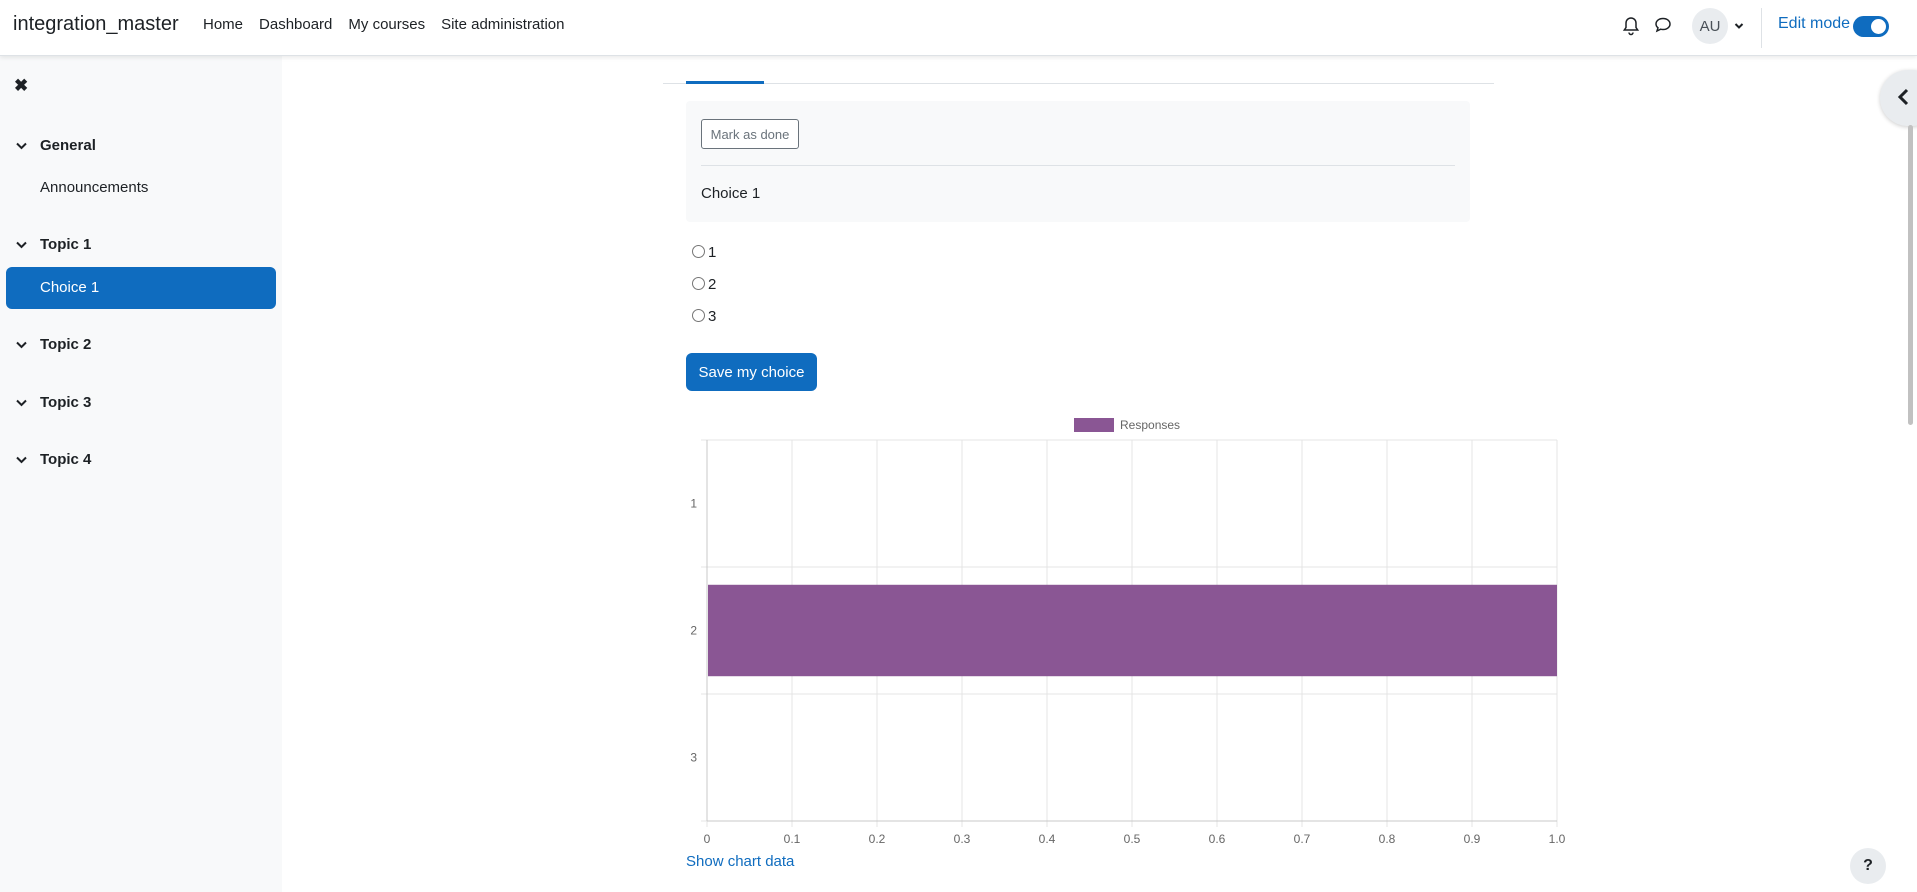  What do you see at coordinates (223, 24) in the screenshot?
I see `nav-home-link: Home` at bounding box center [223, 24].